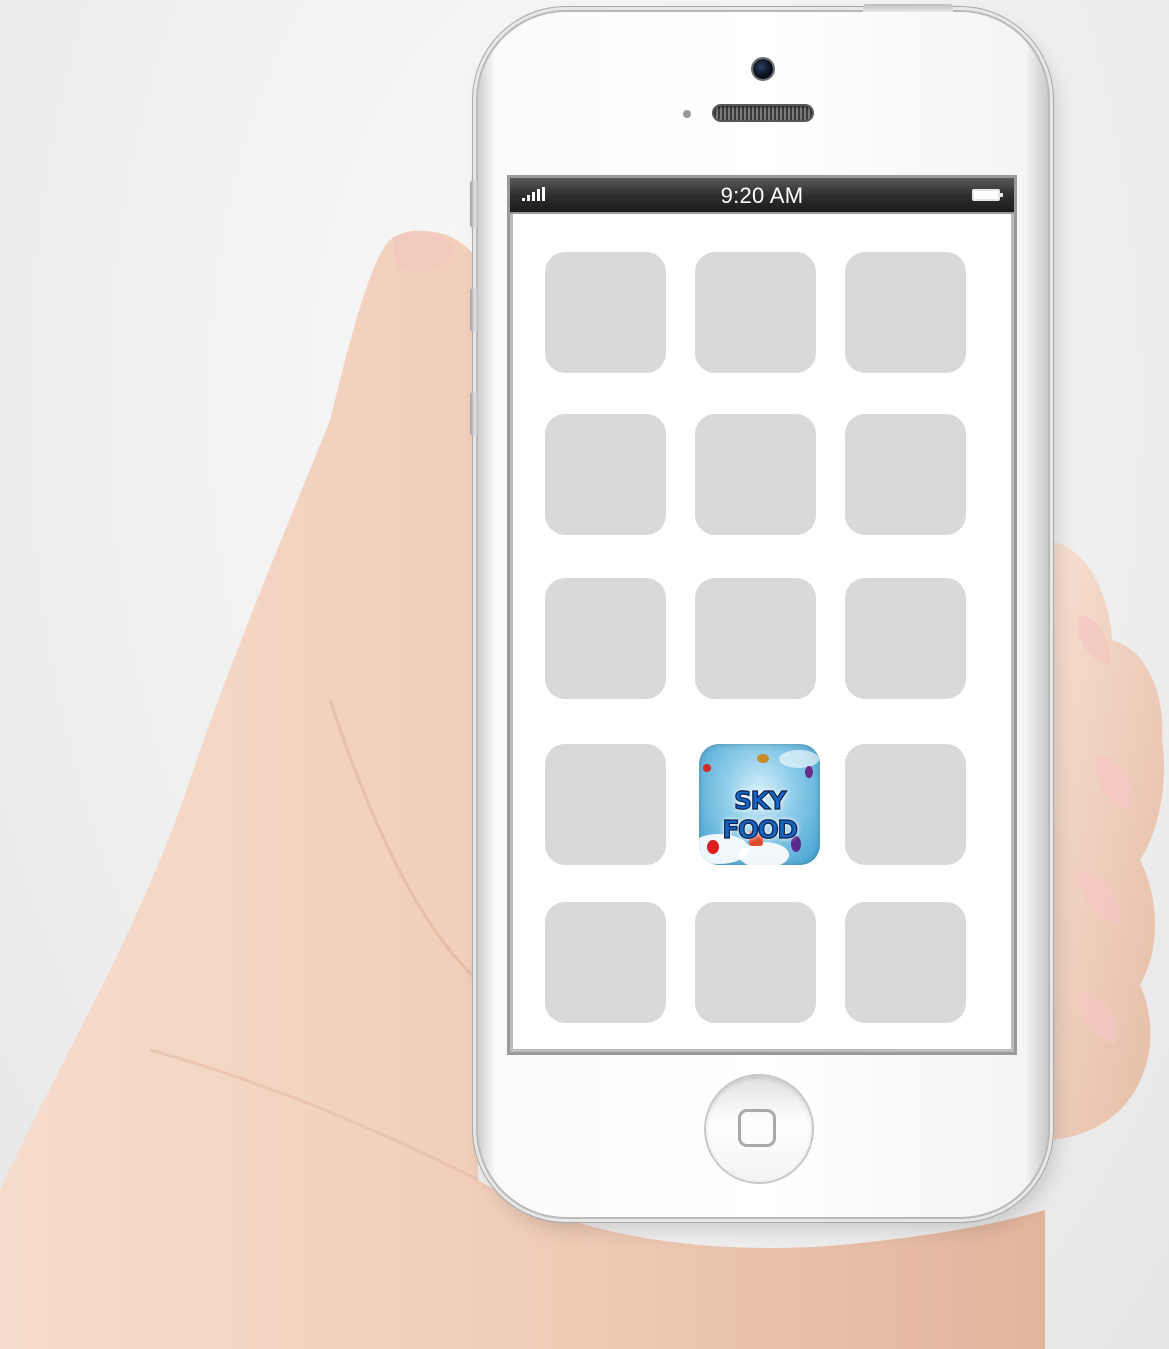 The height and width of the screenshot is (1349, 1169). I want to click on status-bar: 9:20 AM, so click(762, 196).